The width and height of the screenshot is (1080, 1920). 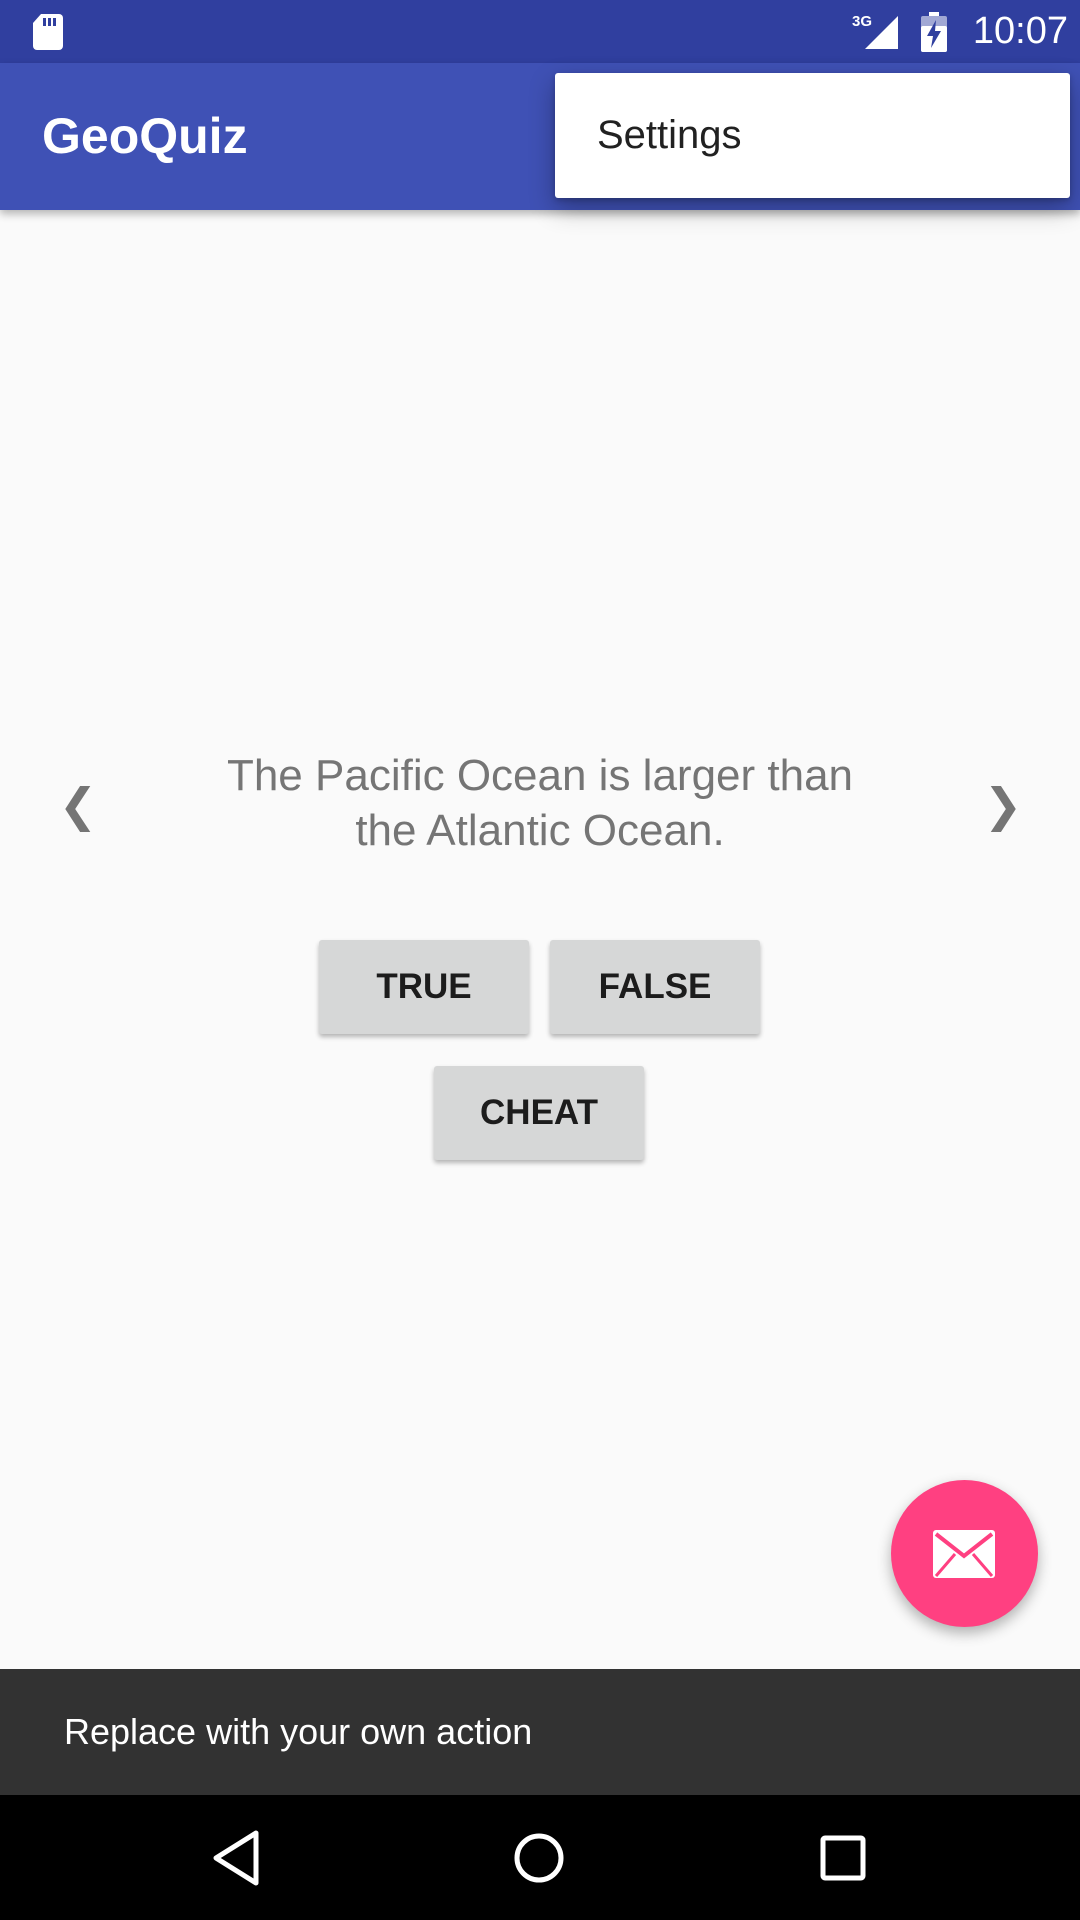 I want to click on snackbar-message: Replace with your own action, so click(x=298, y=1731).